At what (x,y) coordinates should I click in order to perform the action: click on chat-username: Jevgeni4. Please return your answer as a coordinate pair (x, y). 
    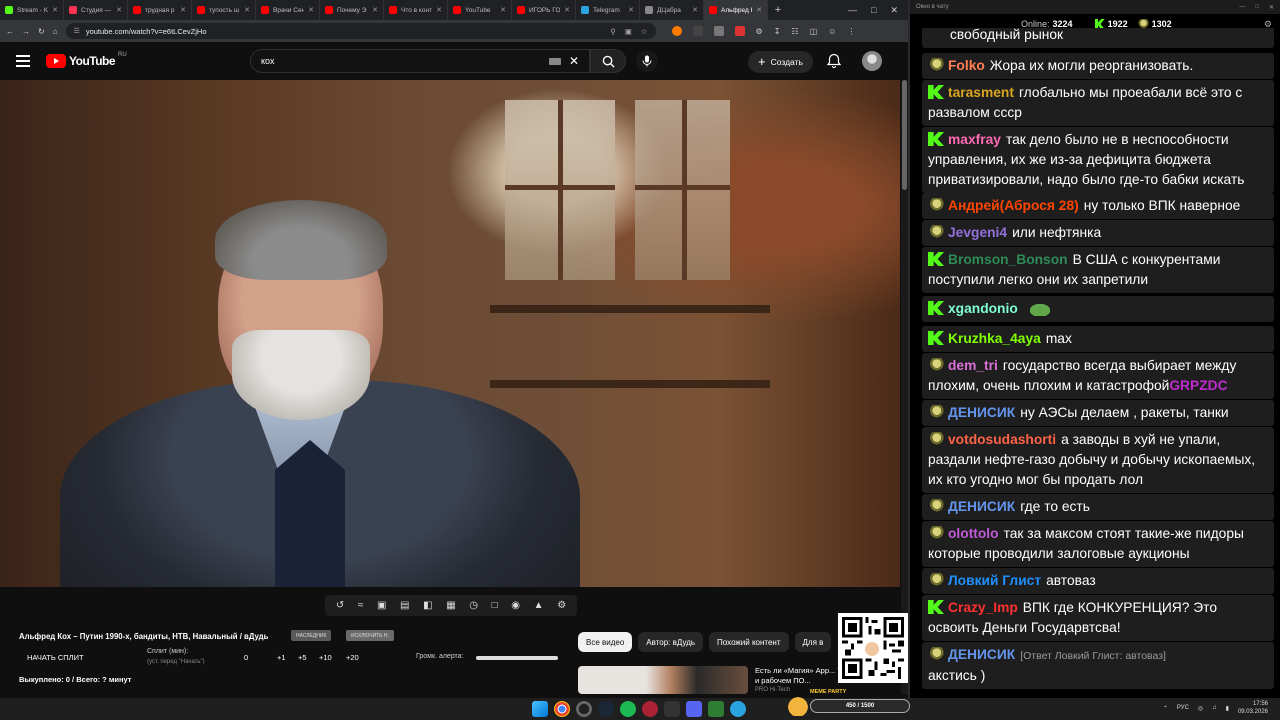
    Looking at the image, I should click on (977, 232).